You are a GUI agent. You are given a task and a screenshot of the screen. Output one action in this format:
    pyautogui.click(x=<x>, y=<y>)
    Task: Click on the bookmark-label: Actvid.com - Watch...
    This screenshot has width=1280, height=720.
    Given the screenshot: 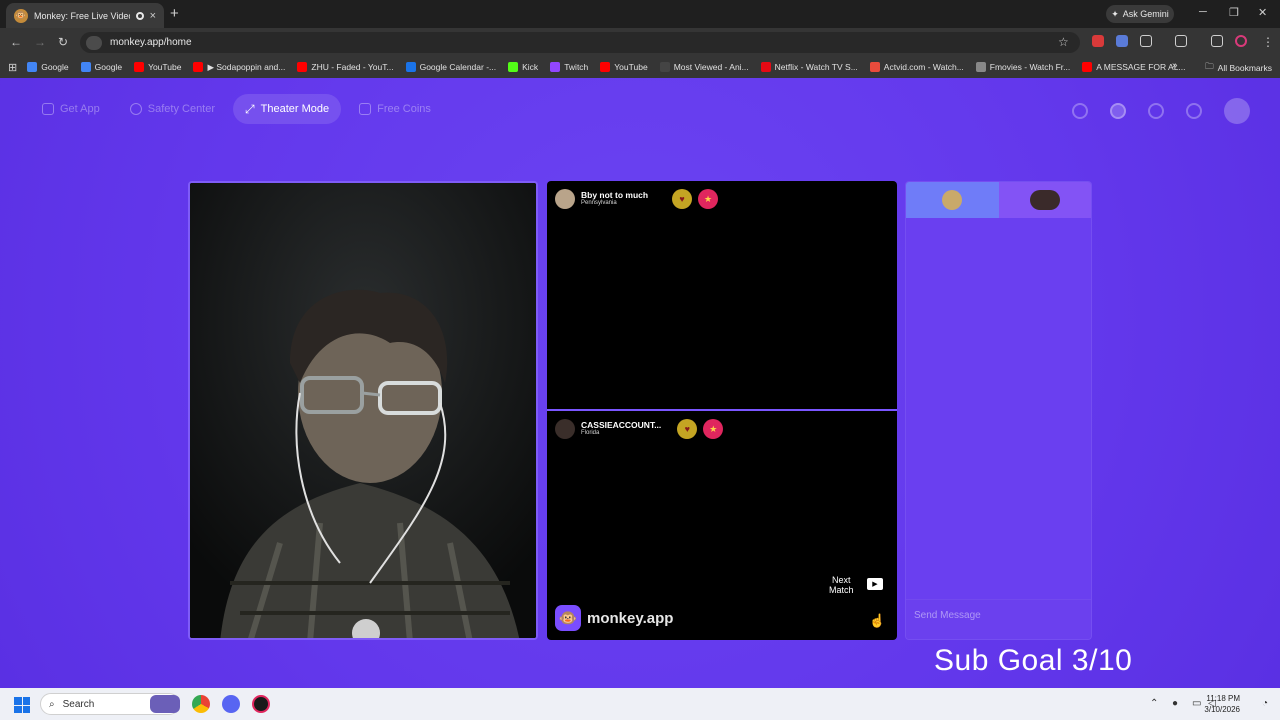 What is the action you would take?
    pyautogui.click(x=923, y=67)
    